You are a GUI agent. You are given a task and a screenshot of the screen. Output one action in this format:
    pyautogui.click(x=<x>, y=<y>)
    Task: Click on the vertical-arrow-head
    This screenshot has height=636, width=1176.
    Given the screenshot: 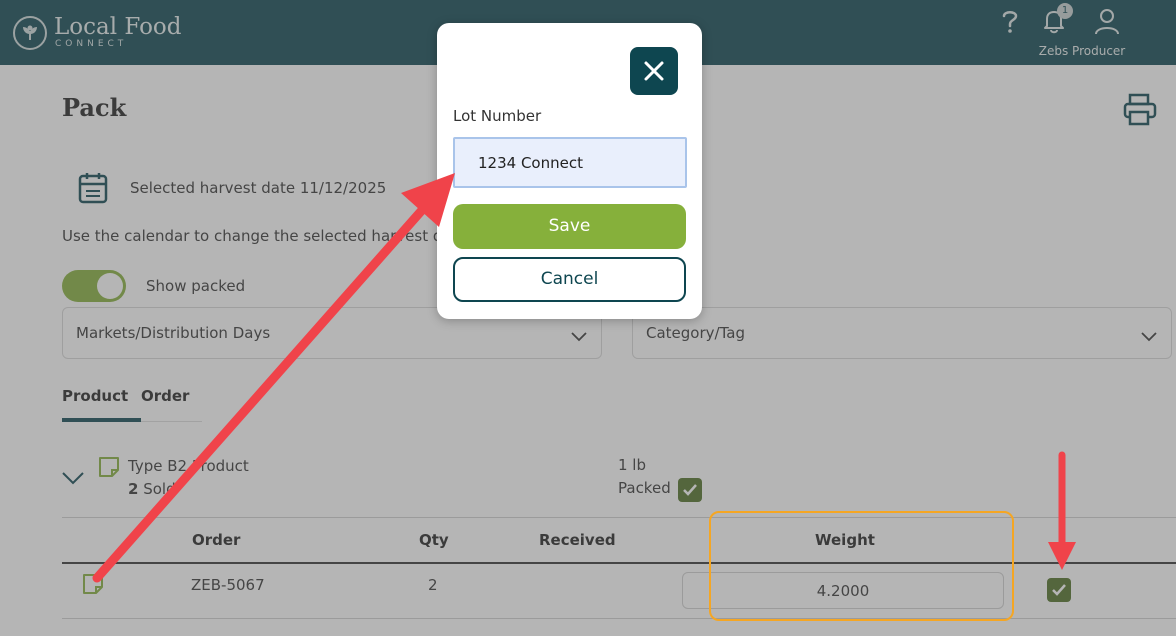 What is the action you would take?
    pyautogui.click(x=1062, y=556)
    